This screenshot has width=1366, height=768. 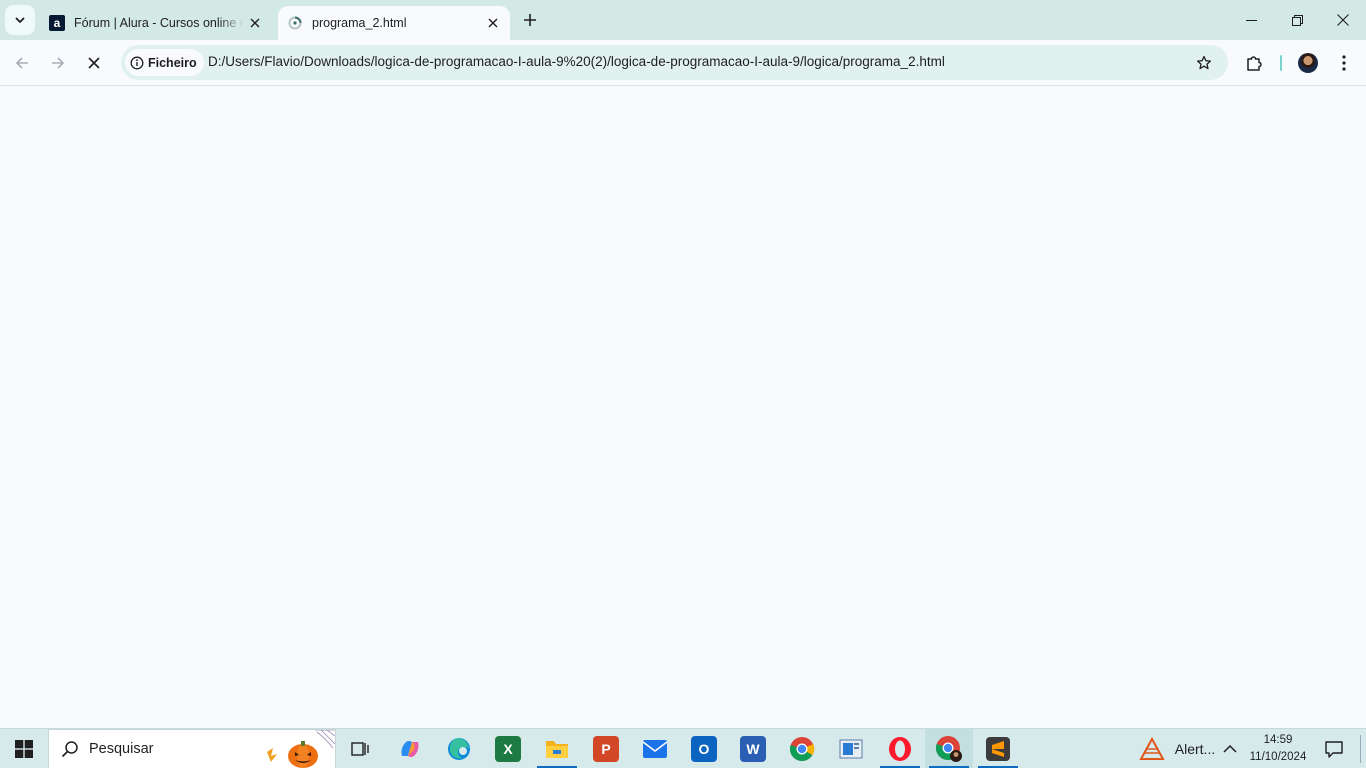 I want to click on file-explorer-icon, so click(x=557, y=749).